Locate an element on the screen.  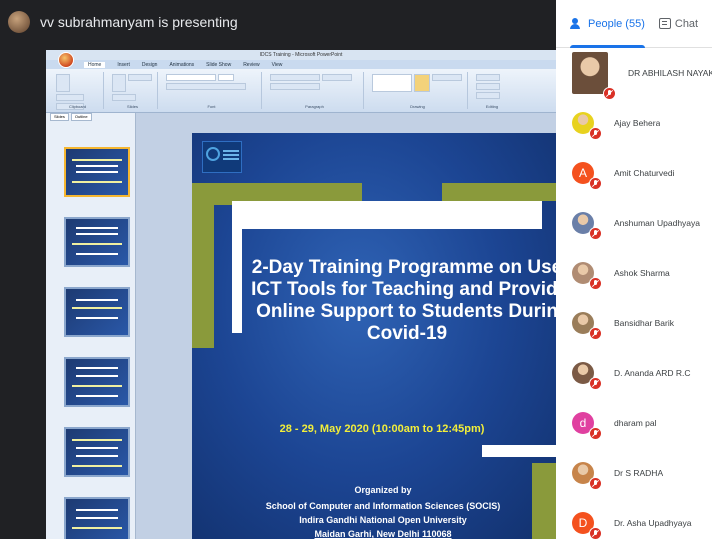
ribbon-group-label: Font is located at coordinates (211, 106).